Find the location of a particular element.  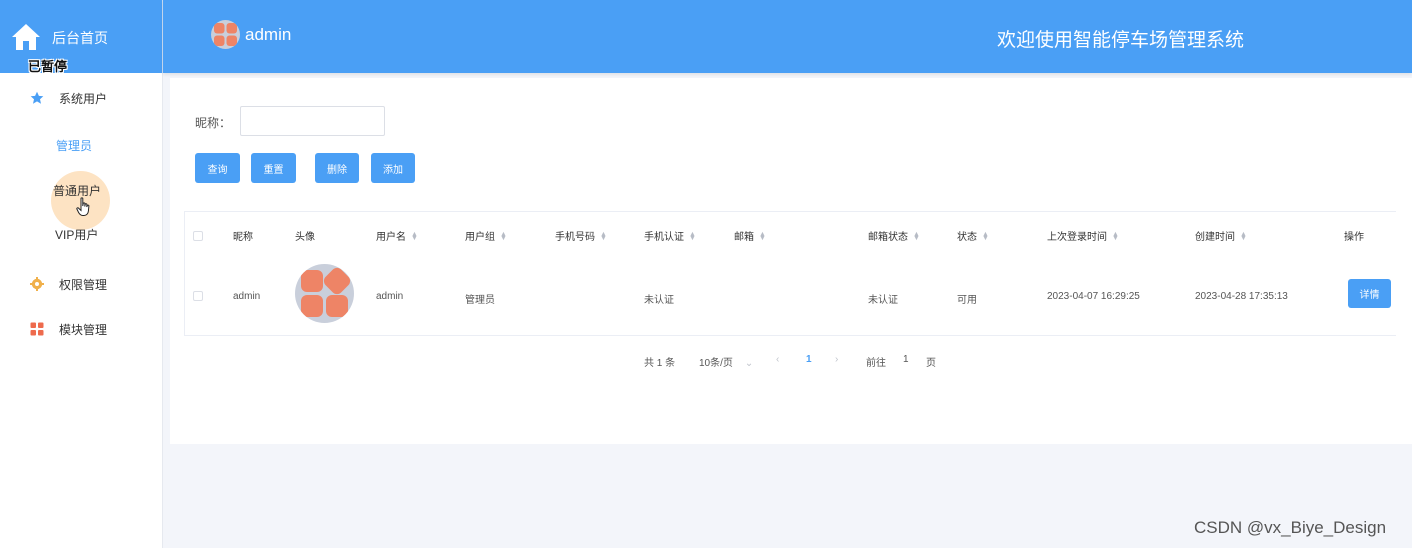

pagination-total: 共 1 条 is located at coordinates (660, 363).